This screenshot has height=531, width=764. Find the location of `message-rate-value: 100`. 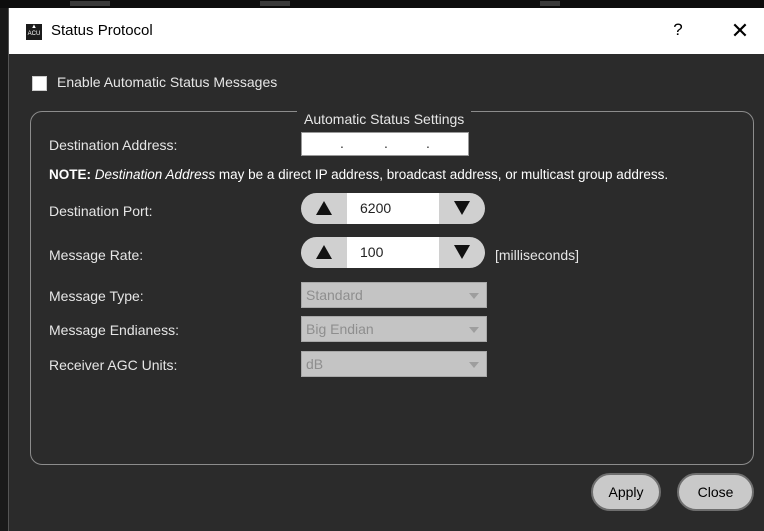

message-rate-value: 100 is located at coordinates (393, 252).